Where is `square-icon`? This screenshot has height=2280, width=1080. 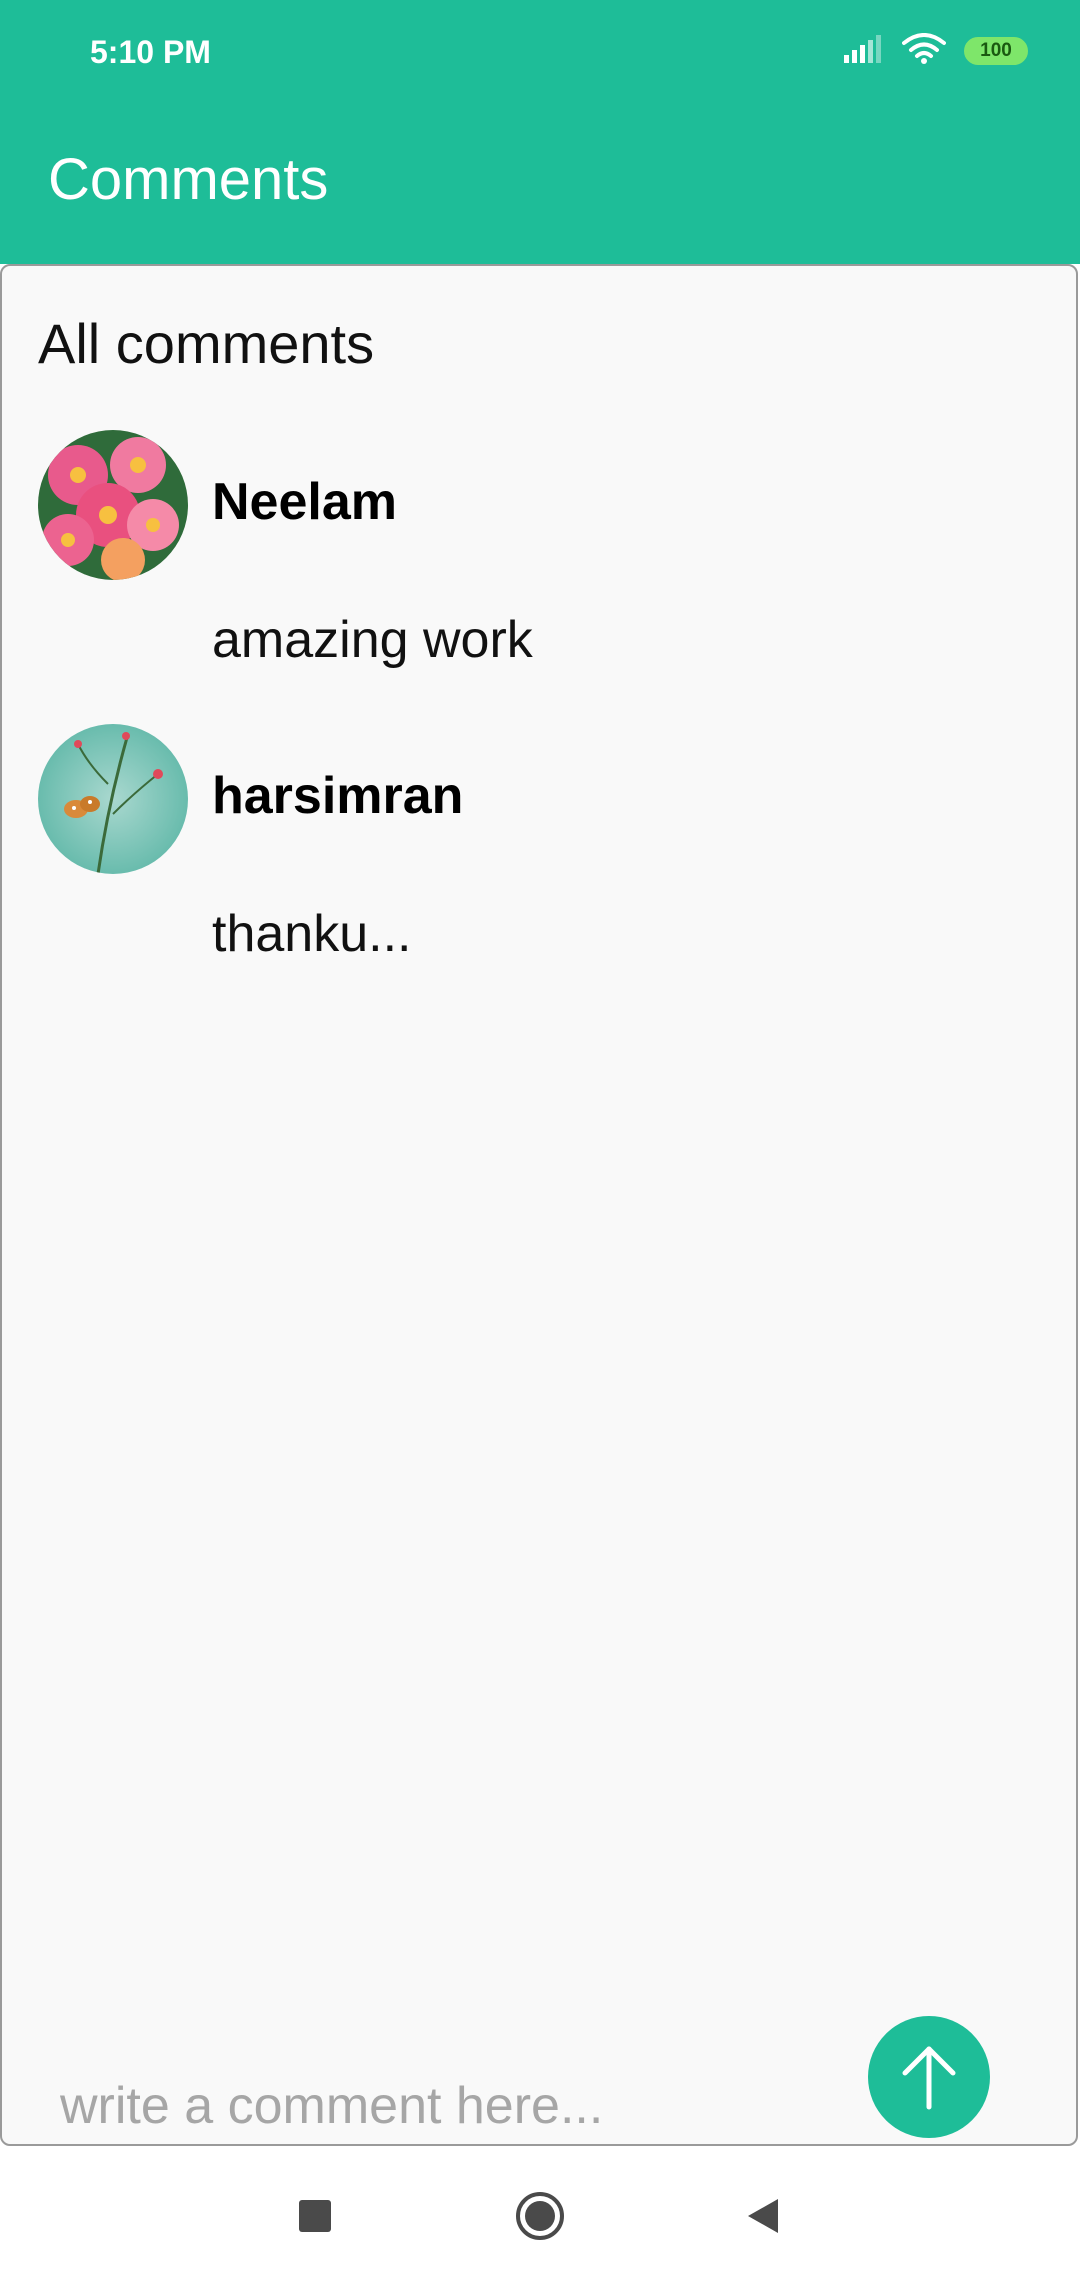
square-icon is located at coordinates (315, 2216).